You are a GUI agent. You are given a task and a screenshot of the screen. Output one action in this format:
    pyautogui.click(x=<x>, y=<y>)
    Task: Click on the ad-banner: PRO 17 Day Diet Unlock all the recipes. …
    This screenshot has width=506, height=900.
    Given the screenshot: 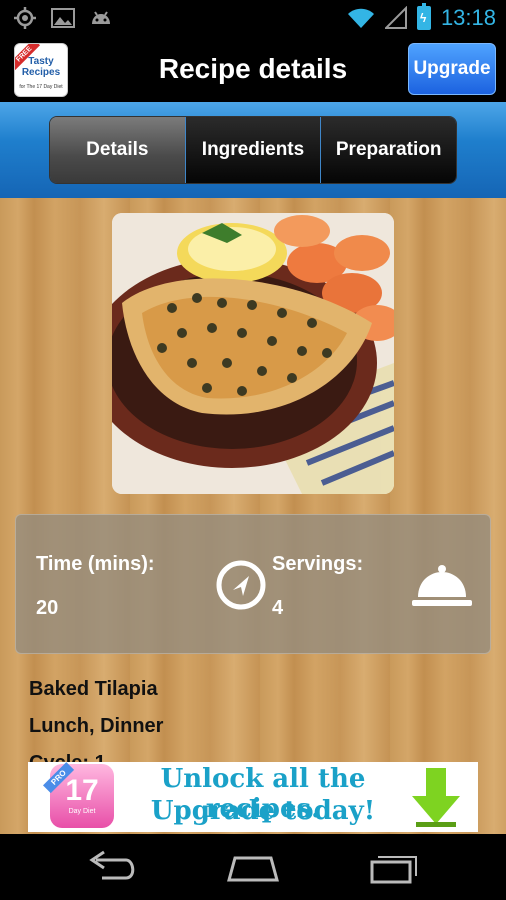 What is the action you would take?
    pyautogui.click(x=253, y=797)
    